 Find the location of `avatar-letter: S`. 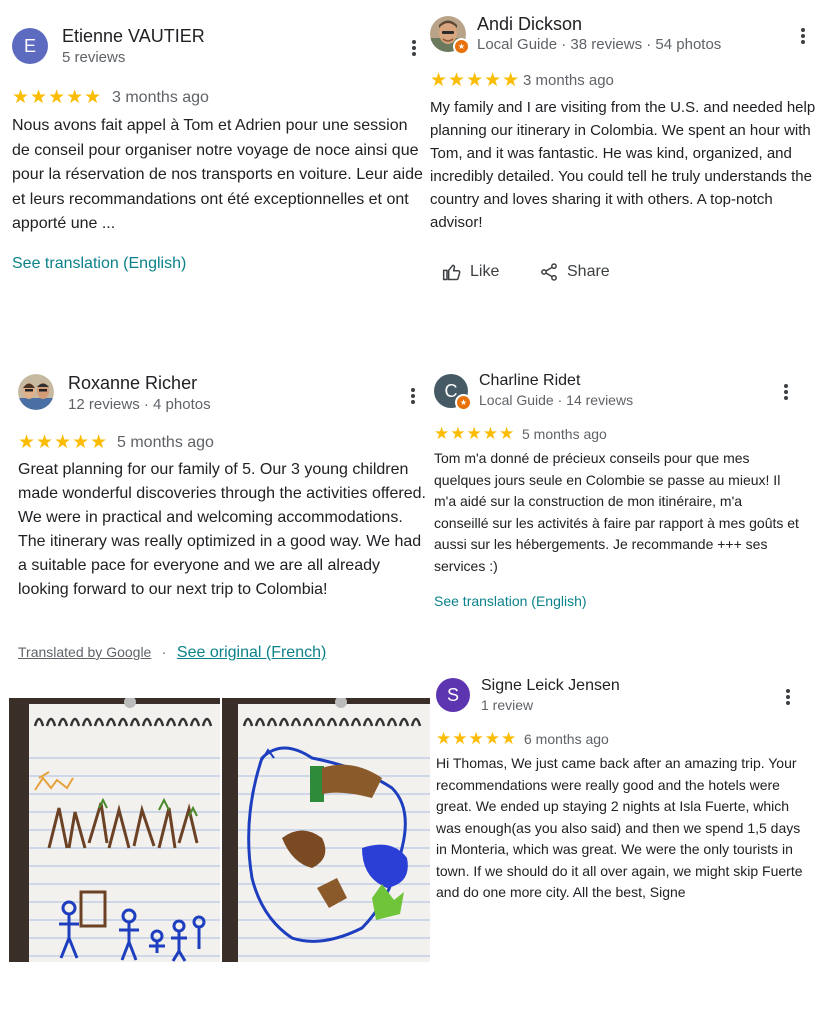

avatar-letter: S is located at coordinates (452, 694).